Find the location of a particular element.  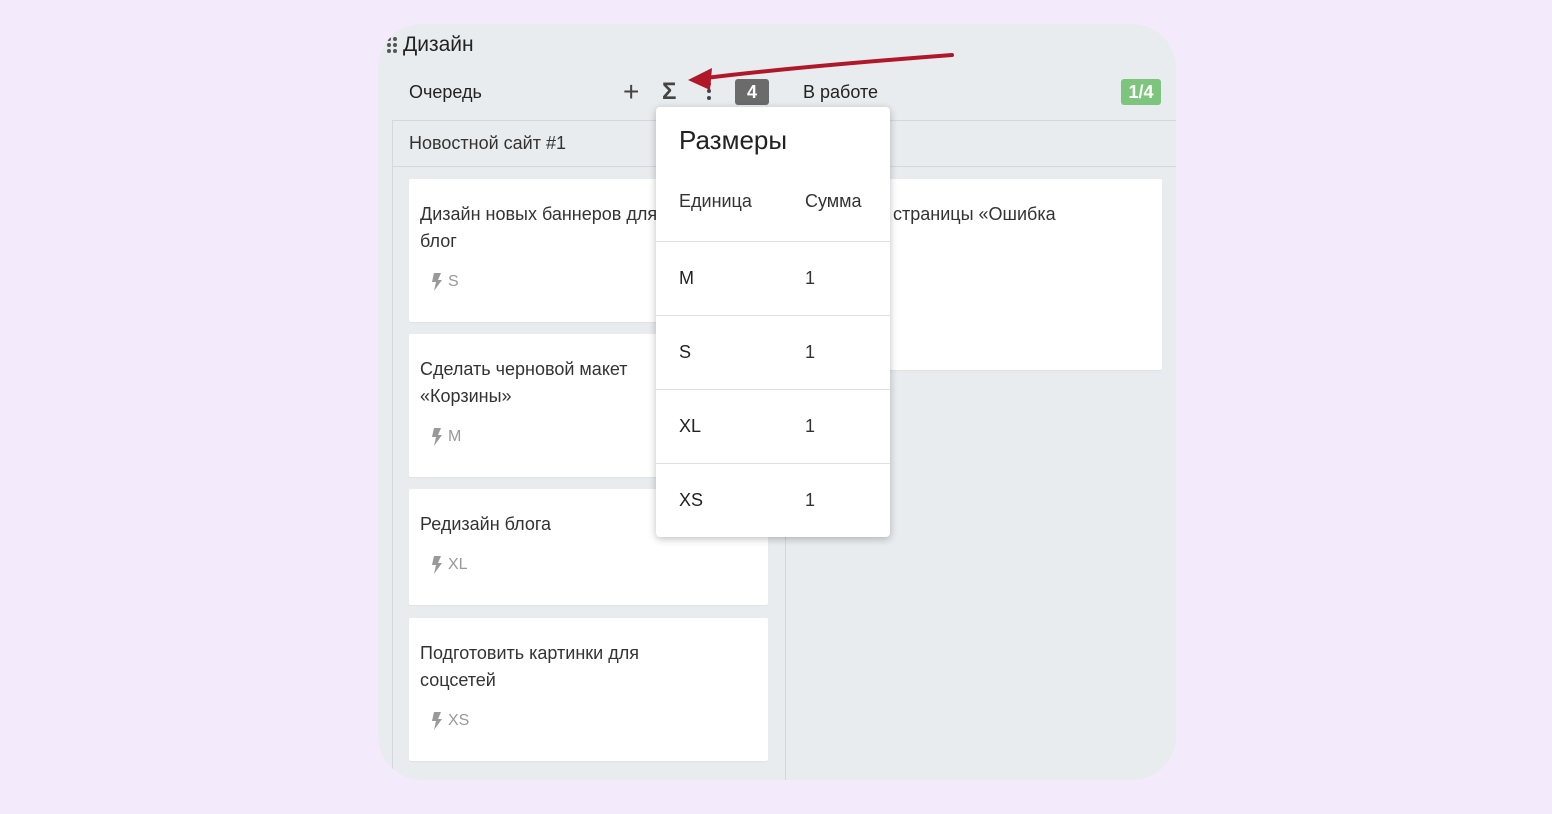

kebab-menu-icon is located at coordinates (709, 91).